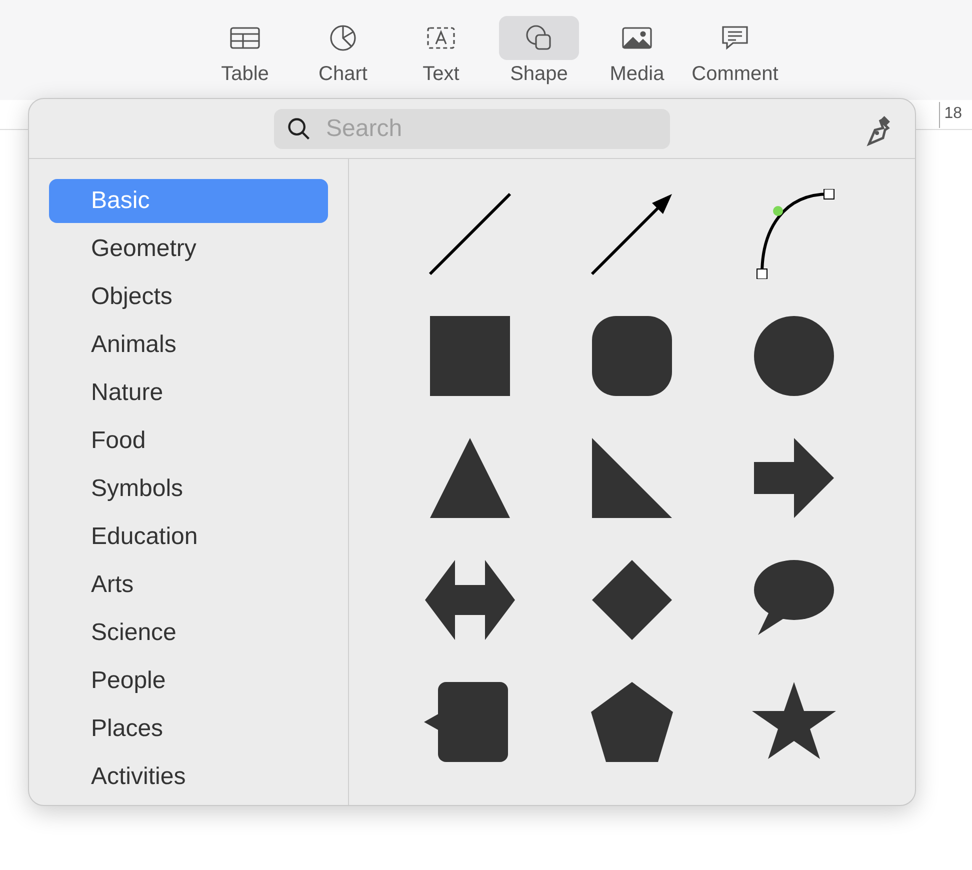 The image size is (972, 870). Describe the element at coordinates (188, 777) in the screenshot. I see `category-item: Activities` at that location.